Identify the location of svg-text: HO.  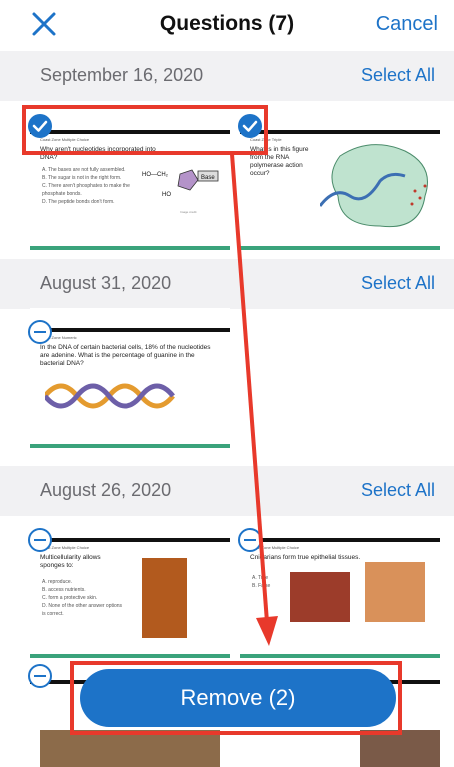
(166, 195).